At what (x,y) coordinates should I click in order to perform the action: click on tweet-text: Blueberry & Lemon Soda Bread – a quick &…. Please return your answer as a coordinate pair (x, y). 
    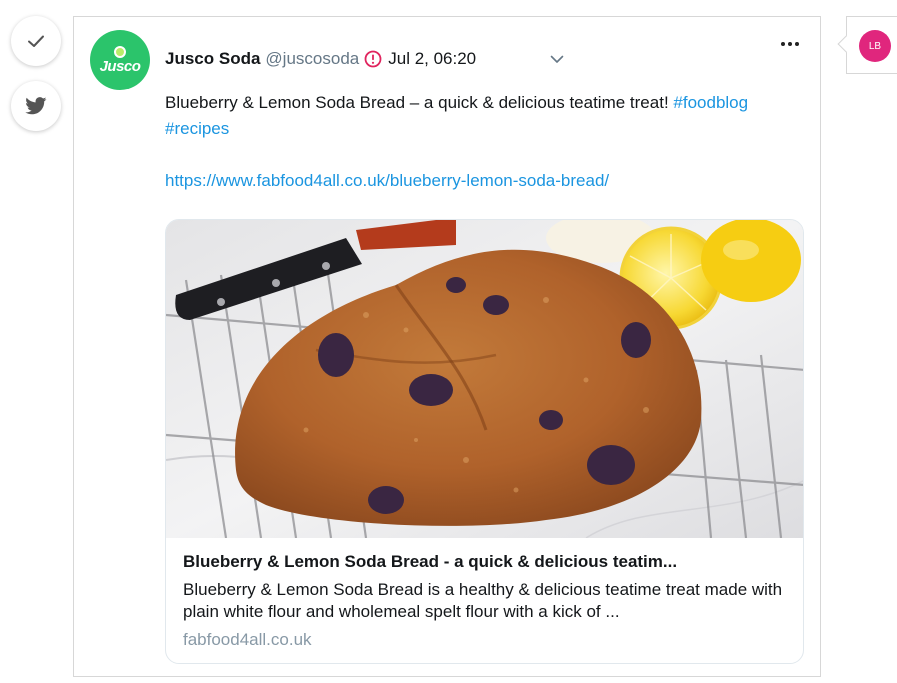
    Looking at the image, I should click on (485, 116).